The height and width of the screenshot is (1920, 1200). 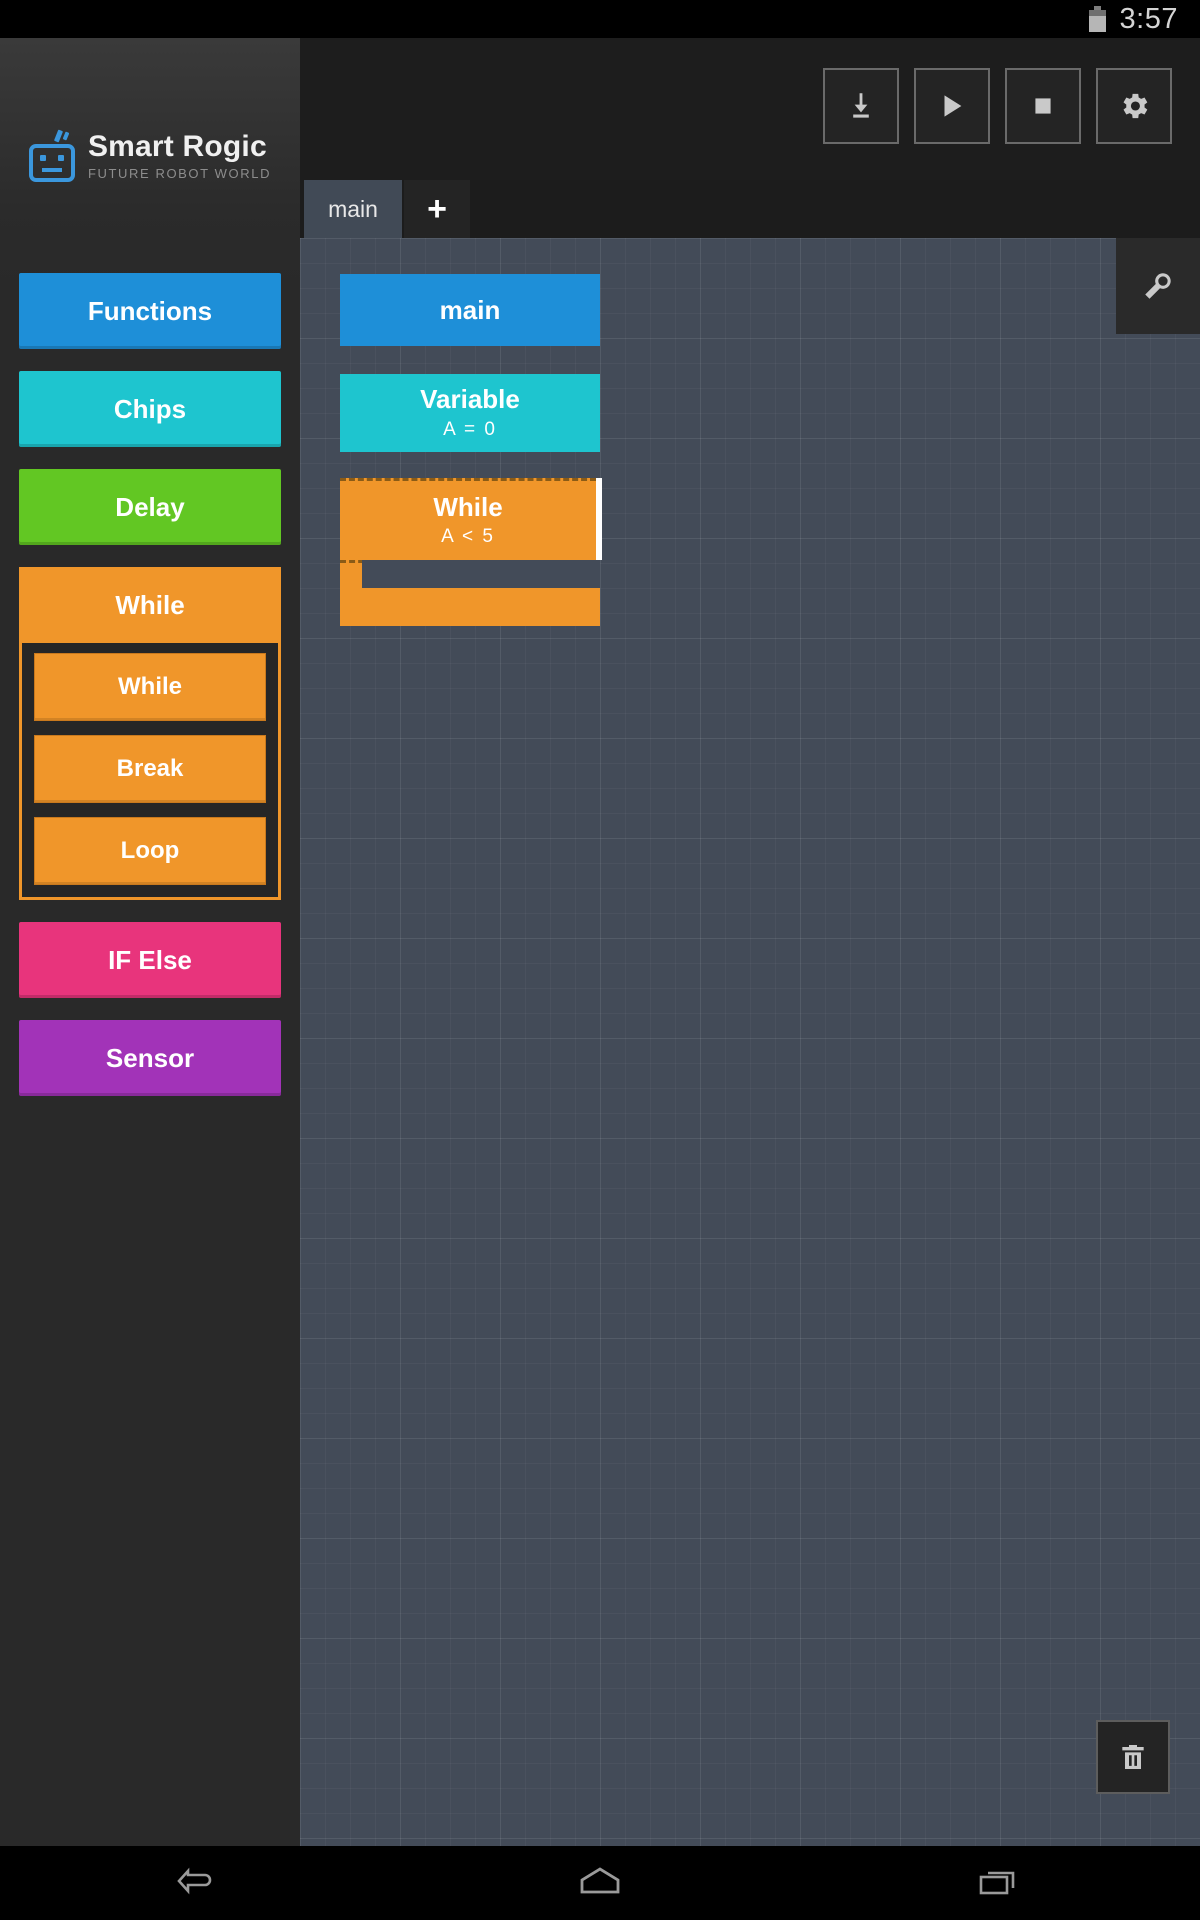 I want to click on block-subtitle: A < 5, so click(x=468, y=537).